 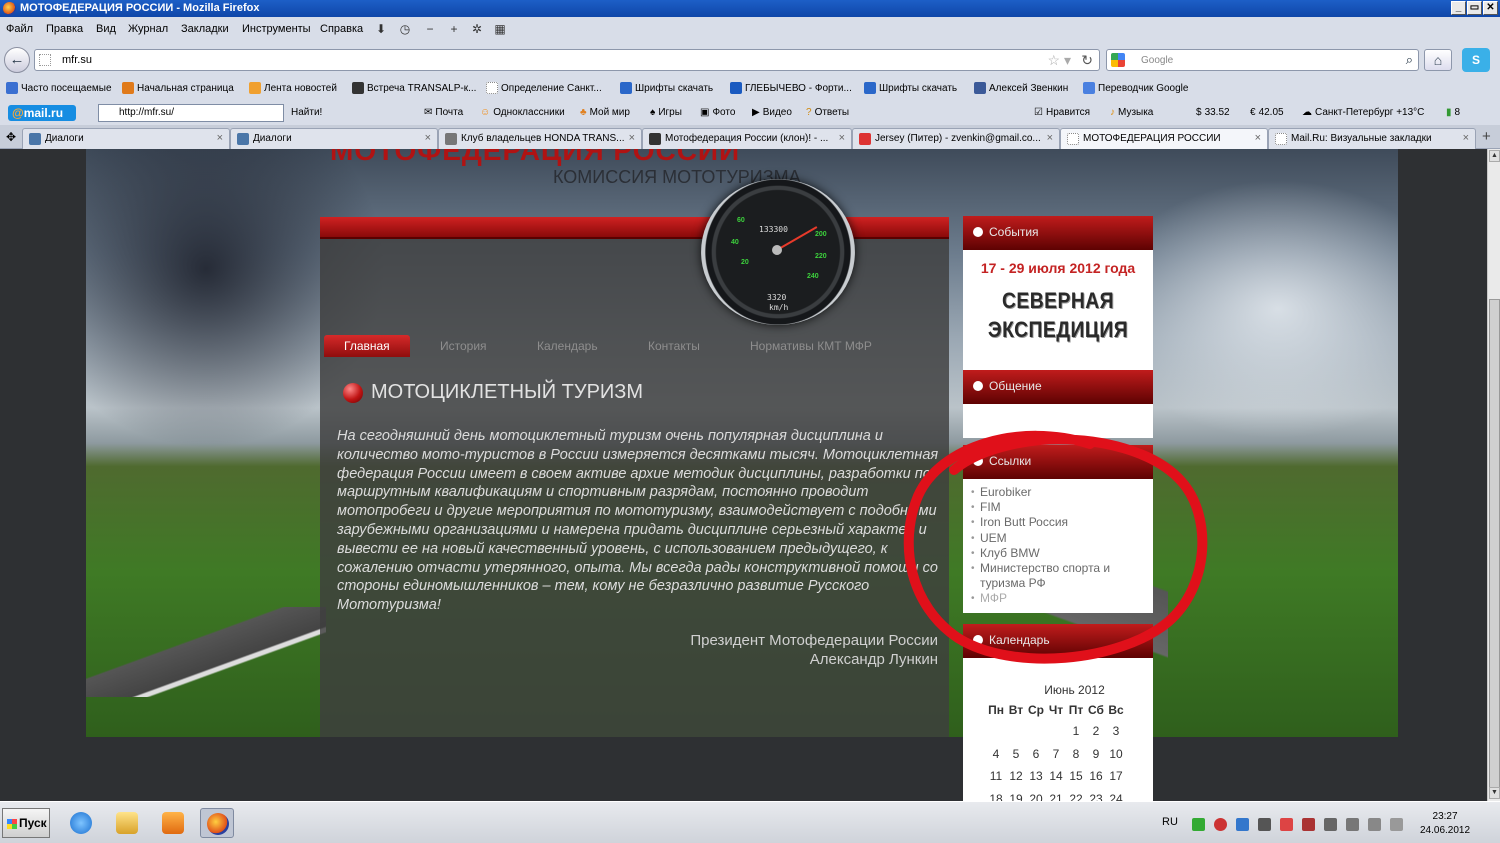 What do you see at coordinates (1036, 754) in the screenshot?
I see `calendar-day: 6` at bounding box center [1036, 754].